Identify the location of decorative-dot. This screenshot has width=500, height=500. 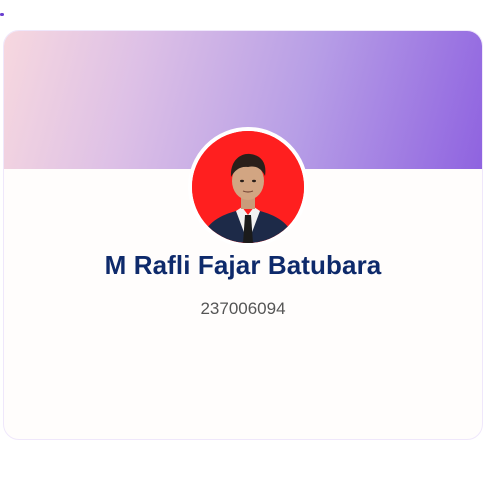
(2, 14).